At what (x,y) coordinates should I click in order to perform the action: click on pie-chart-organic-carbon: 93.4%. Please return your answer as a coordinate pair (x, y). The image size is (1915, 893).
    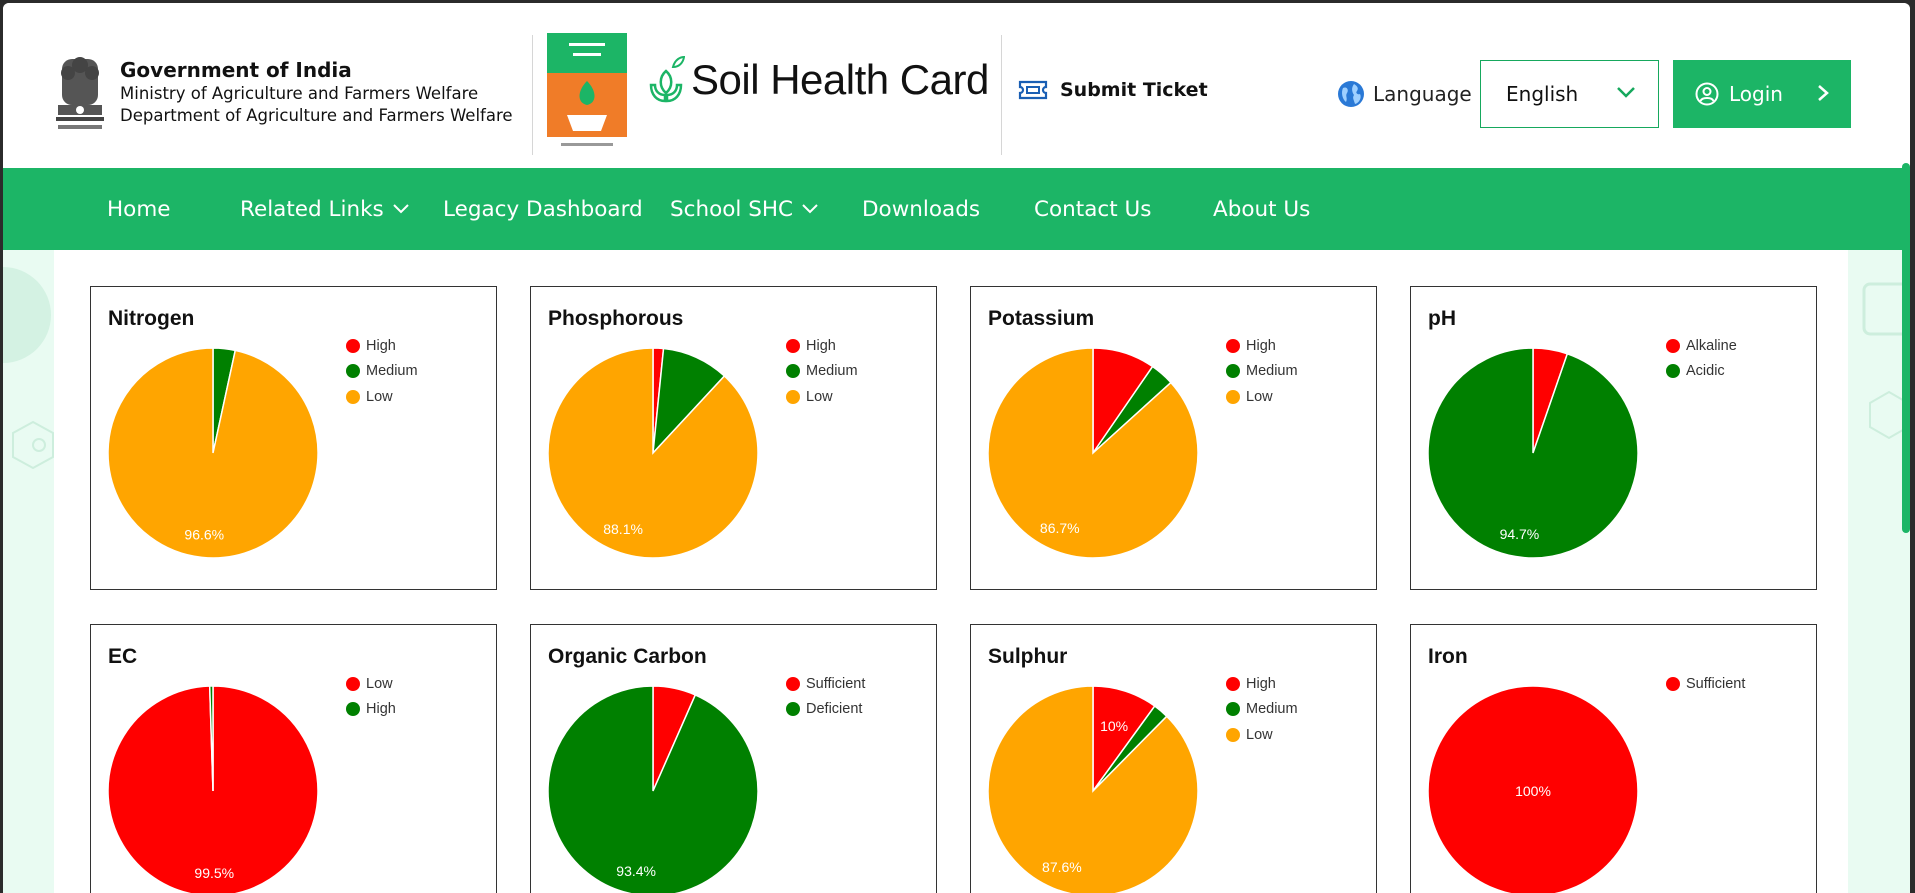
    Looking at the image, I should click on (653, 789).